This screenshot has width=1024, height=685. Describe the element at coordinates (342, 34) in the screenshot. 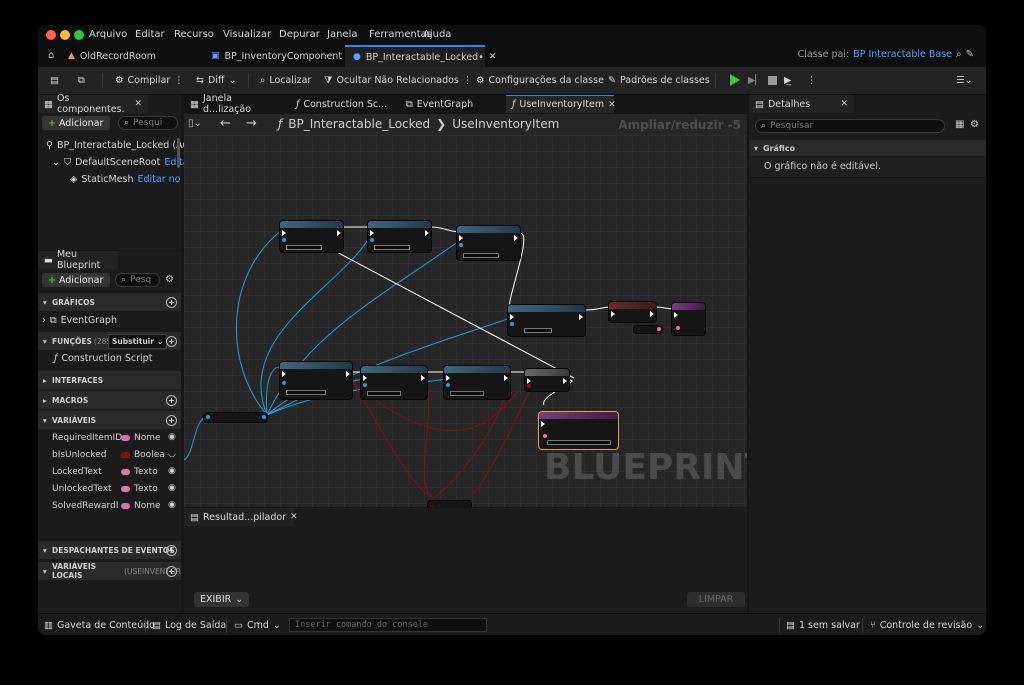

I see `menu-janela: Janela` at that location.